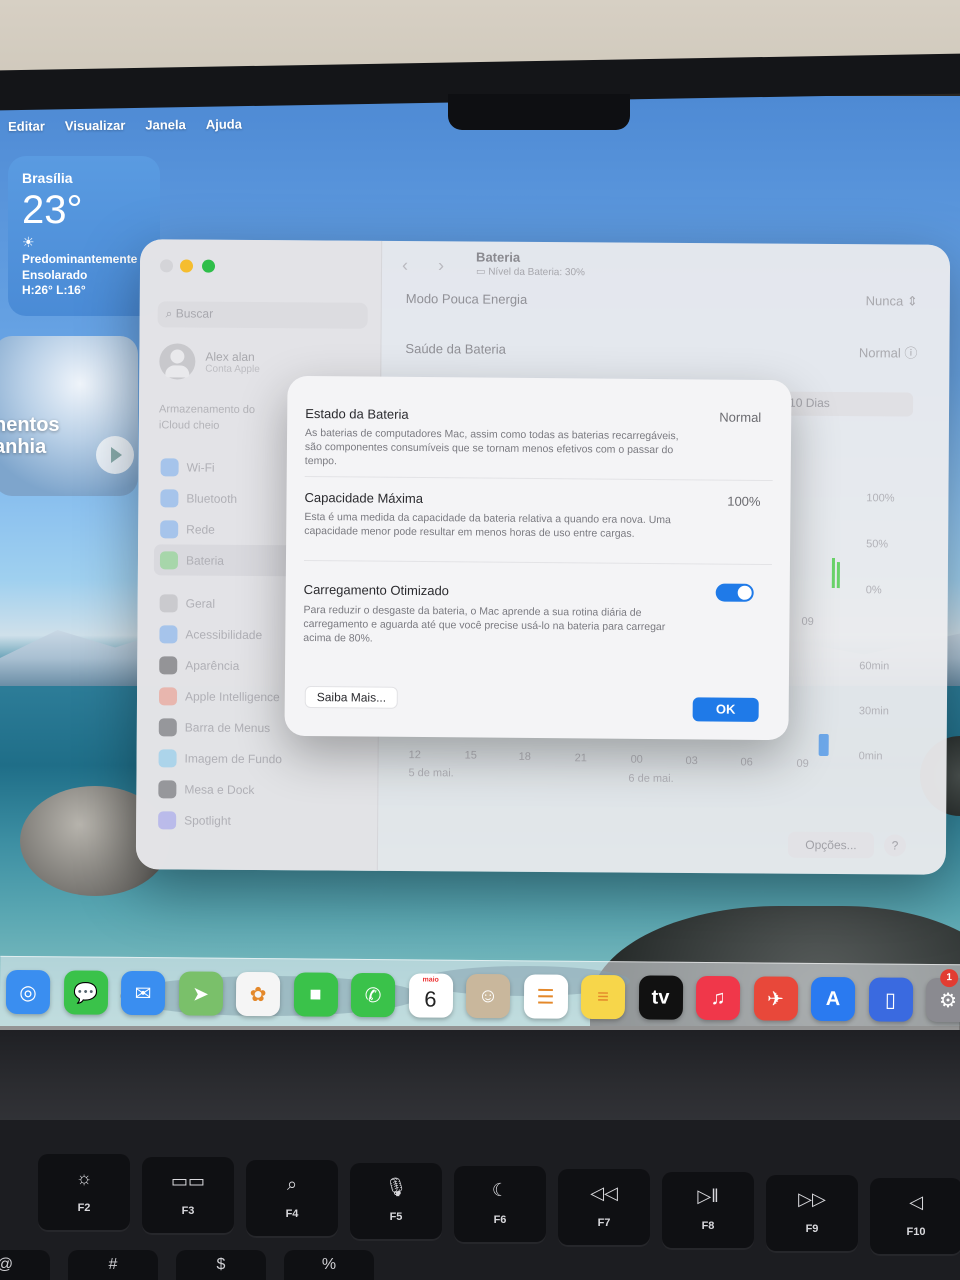 Image resolution: width=960 pixels, height=1280 pixels. I want to click on function-key-icon: ☼, so click(84, 1178).